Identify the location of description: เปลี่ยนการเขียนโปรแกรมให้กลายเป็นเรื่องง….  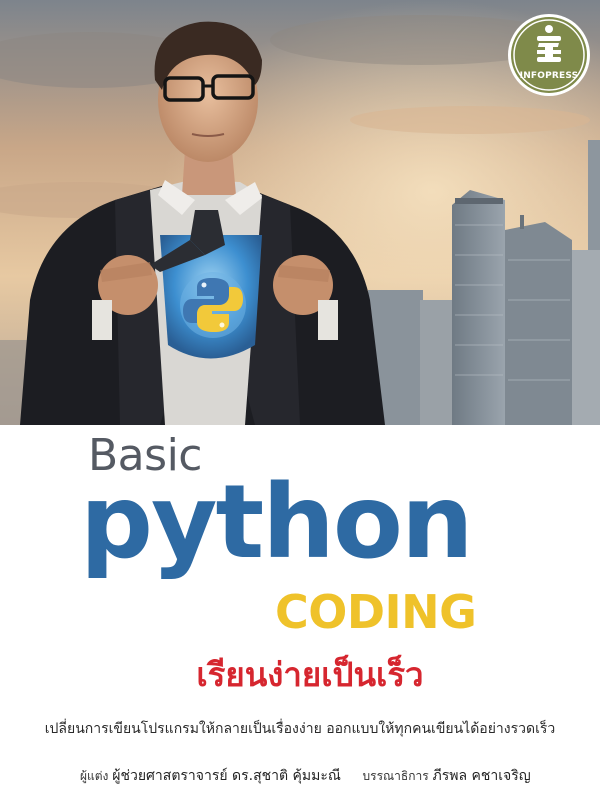
(300, 729).